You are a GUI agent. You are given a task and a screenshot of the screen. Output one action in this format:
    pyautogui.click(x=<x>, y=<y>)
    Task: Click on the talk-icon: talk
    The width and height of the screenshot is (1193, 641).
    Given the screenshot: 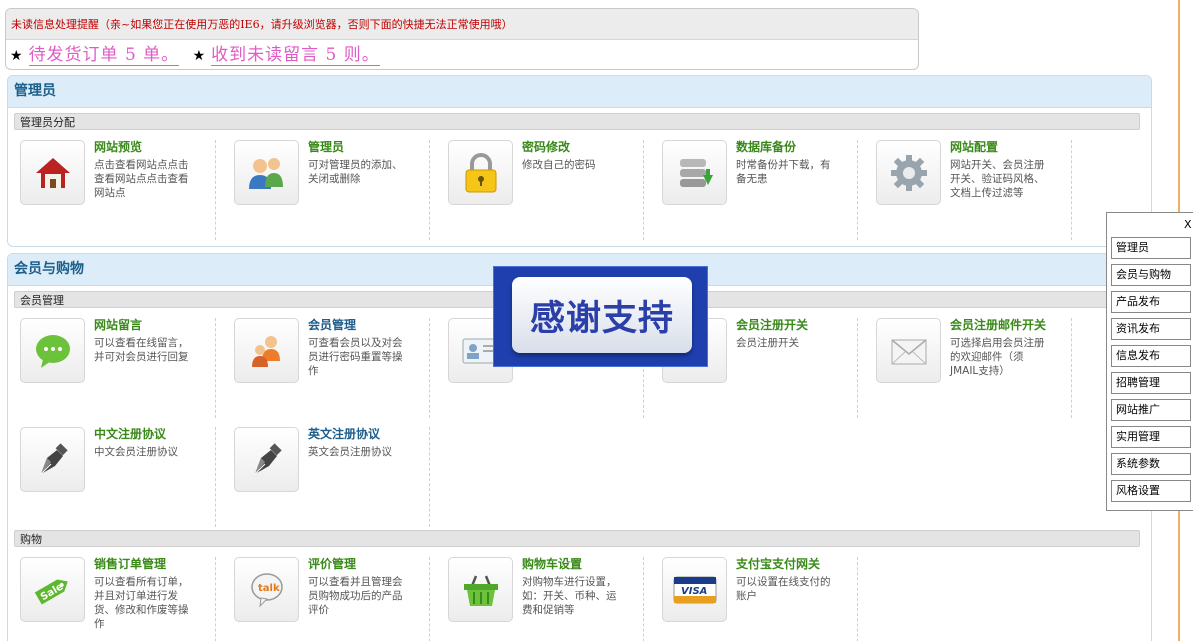 What is the action you would take?
    pyautogui.click(x=266, y=589)
    